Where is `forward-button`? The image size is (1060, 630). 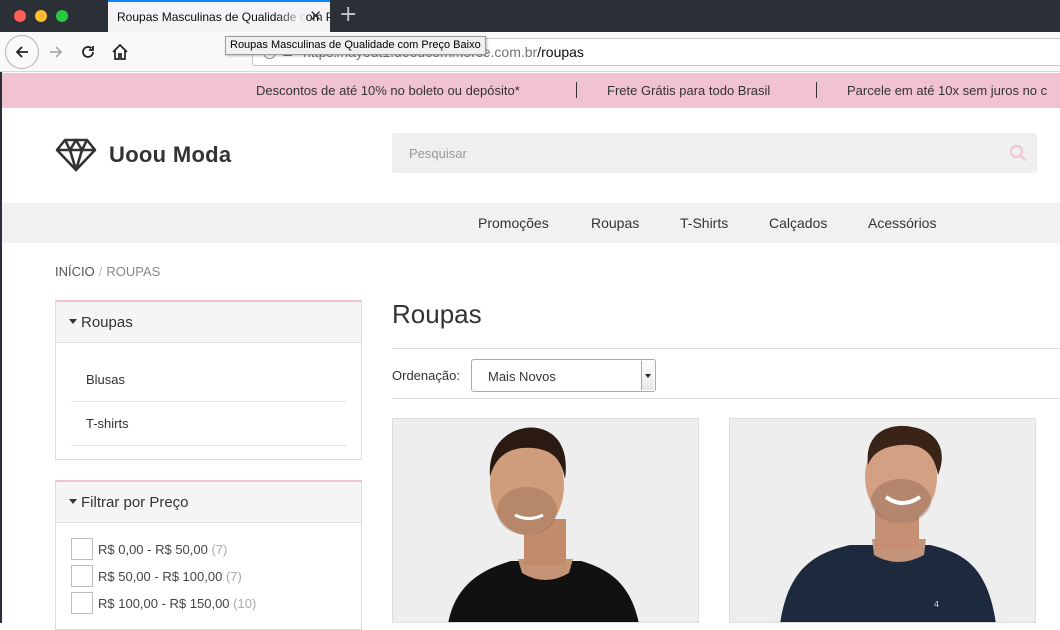
forward-button is located at coordinates (56, 52).